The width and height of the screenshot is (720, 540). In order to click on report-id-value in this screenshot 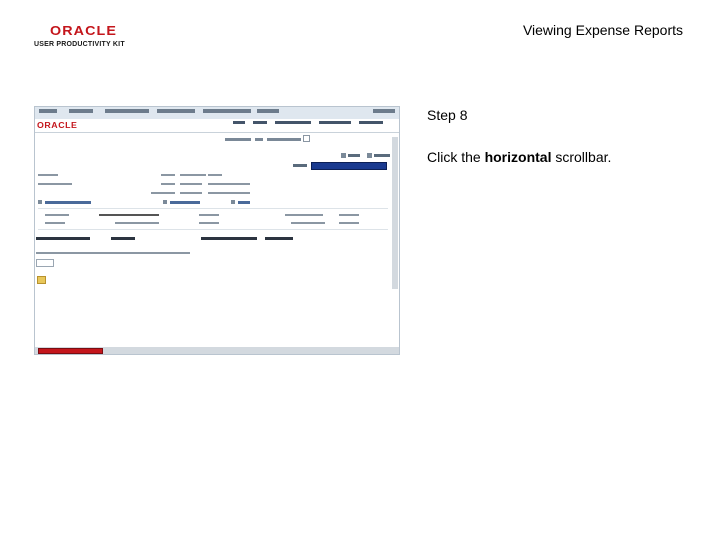, I will do `click(193, 175)`.